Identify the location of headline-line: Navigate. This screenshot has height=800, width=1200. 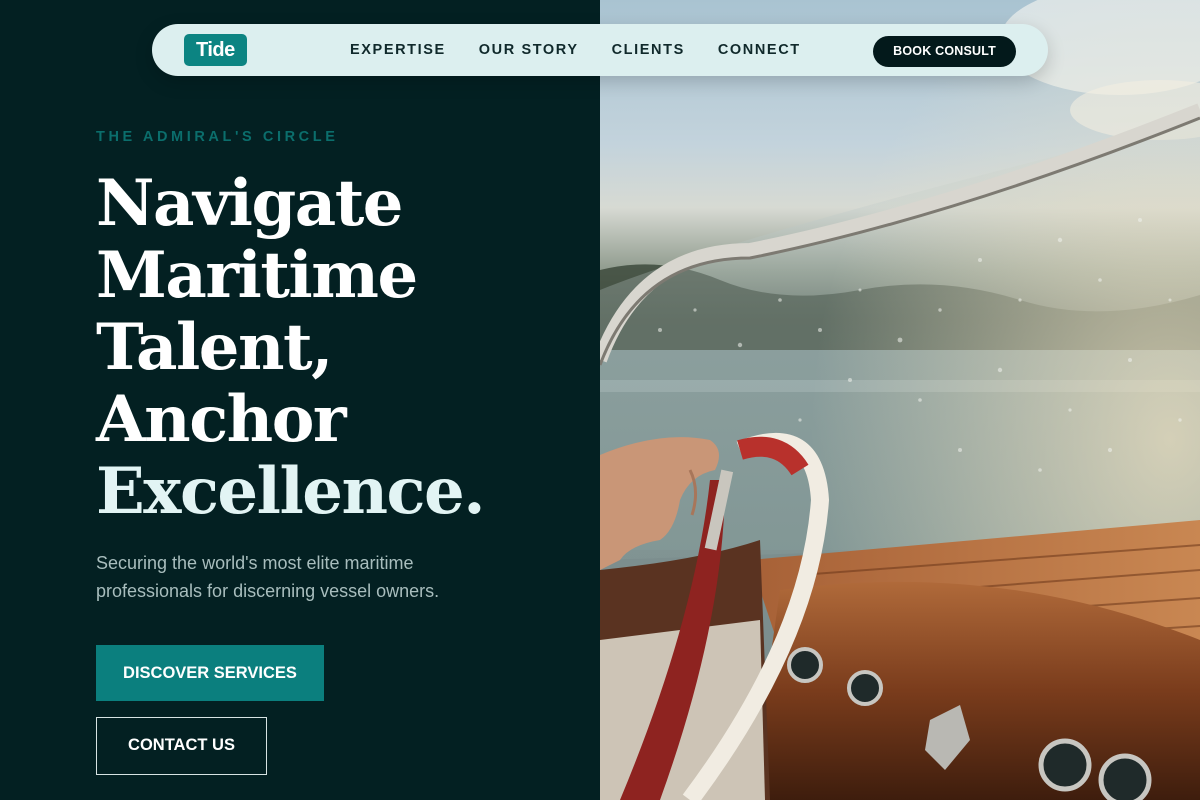
(249, 203).